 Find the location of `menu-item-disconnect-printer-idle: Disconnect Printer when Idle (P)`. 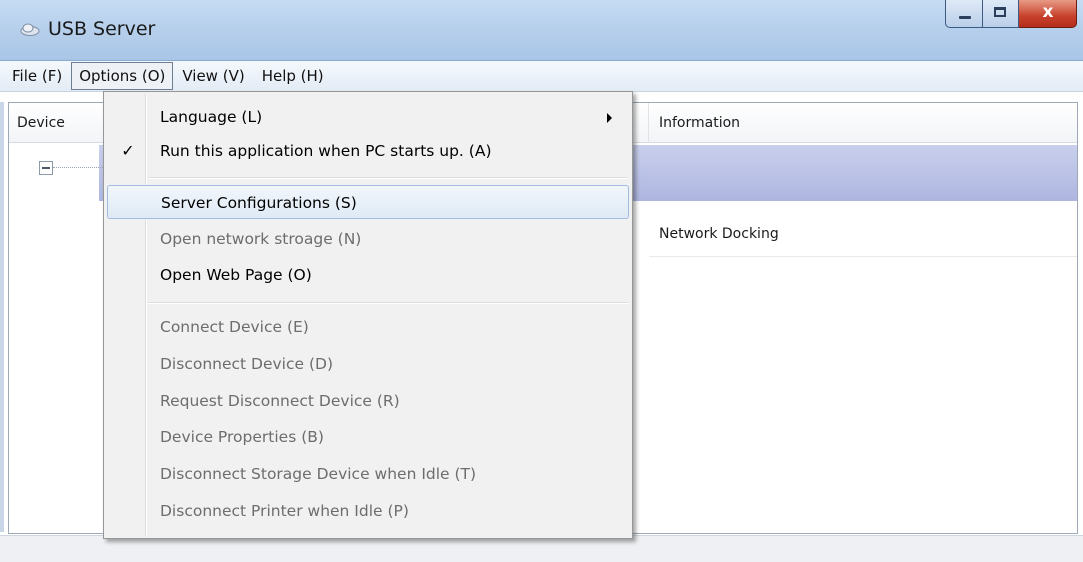

menu-item-disconnect-printer-idle: Disconnect Printer when Idle (P) is located at coordinates (368, 511).